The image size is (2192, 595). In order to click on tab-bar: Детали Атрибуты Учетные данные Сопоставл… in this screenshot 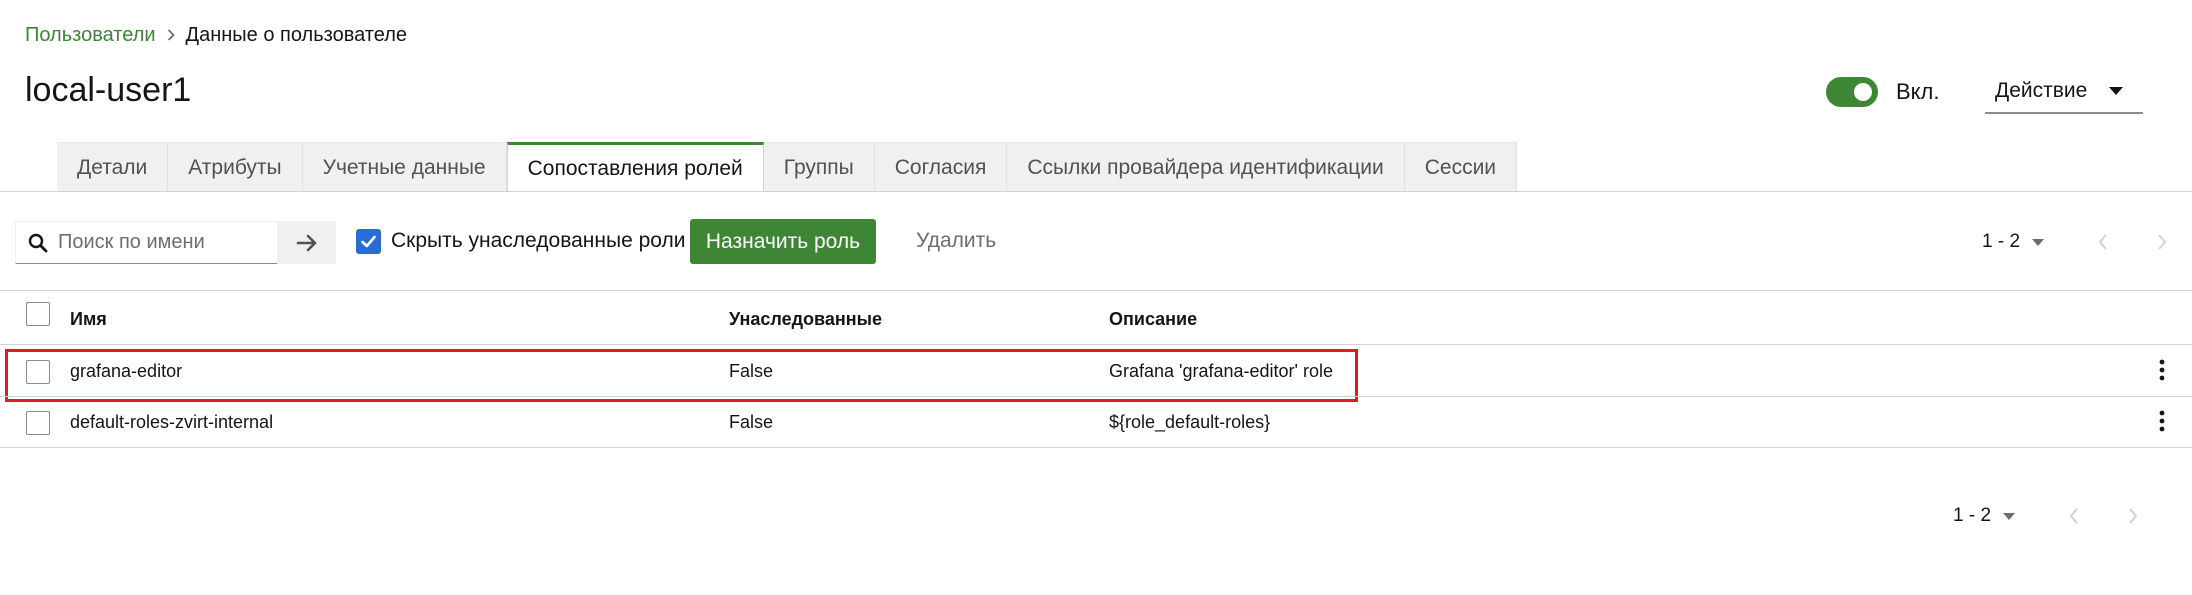, I will do `click(787, 167)`.